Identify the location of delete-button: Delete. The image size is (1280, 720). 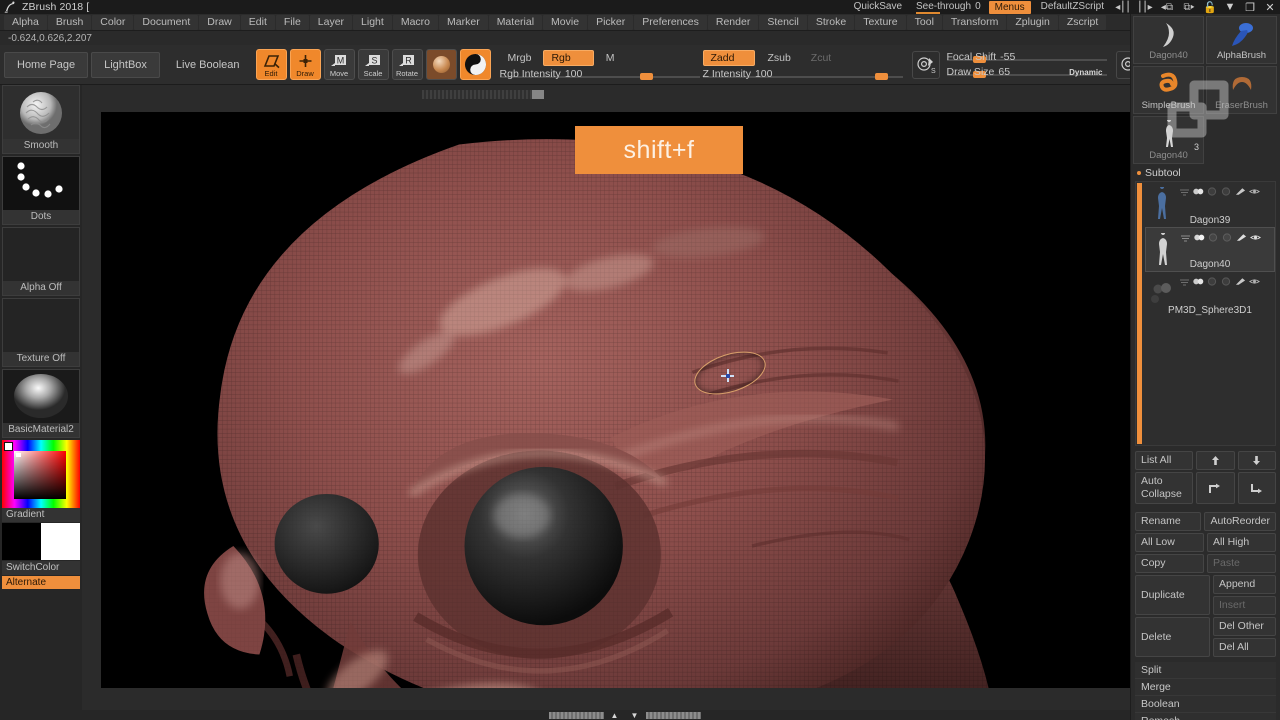
(1172, 637).